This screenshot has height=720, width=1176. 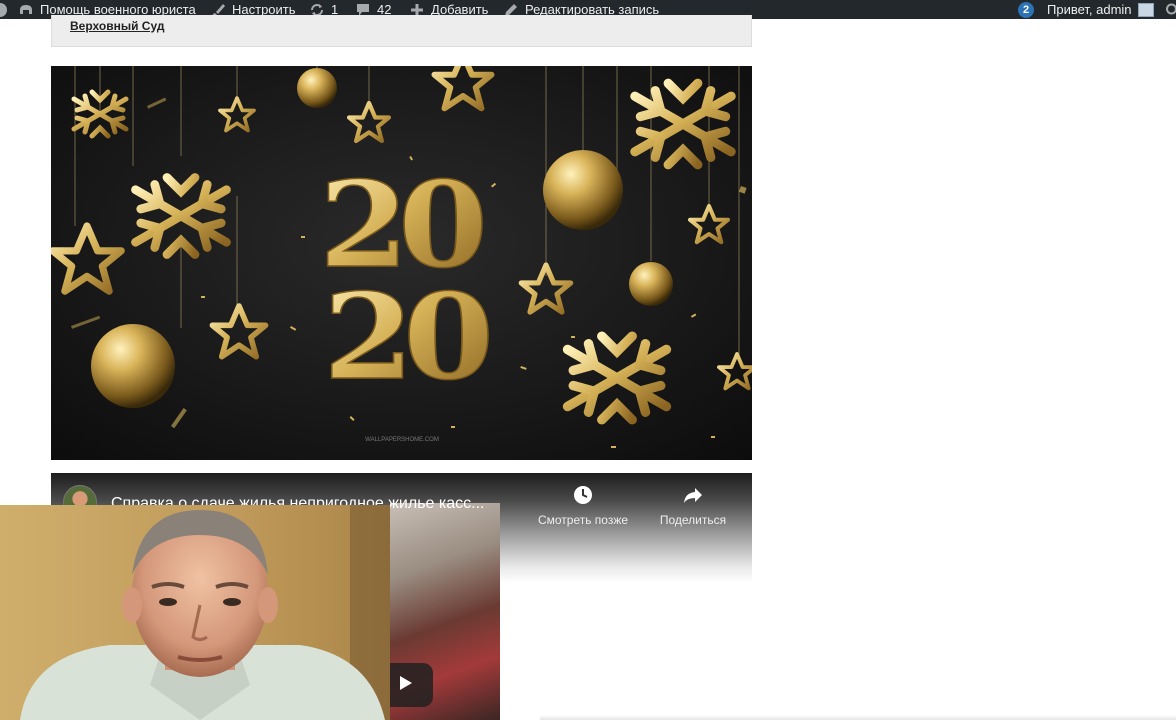 I want to click on my-account-menu: Привет, admin, so click(x=1100, y=9).